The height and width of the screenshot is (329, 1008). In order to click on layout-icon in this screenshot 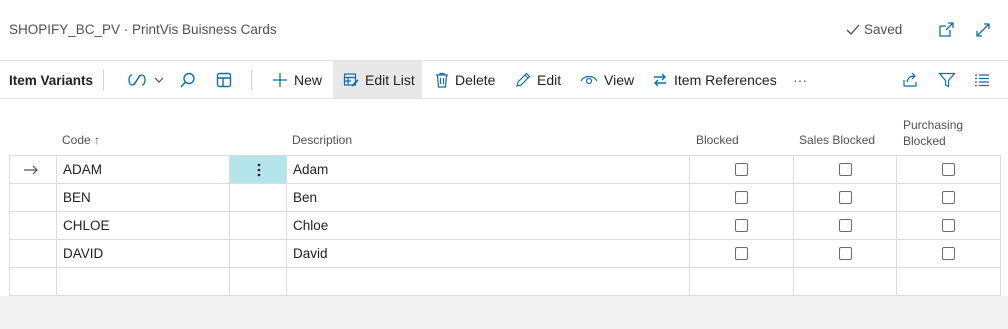, I will do `click(224, 79)`.